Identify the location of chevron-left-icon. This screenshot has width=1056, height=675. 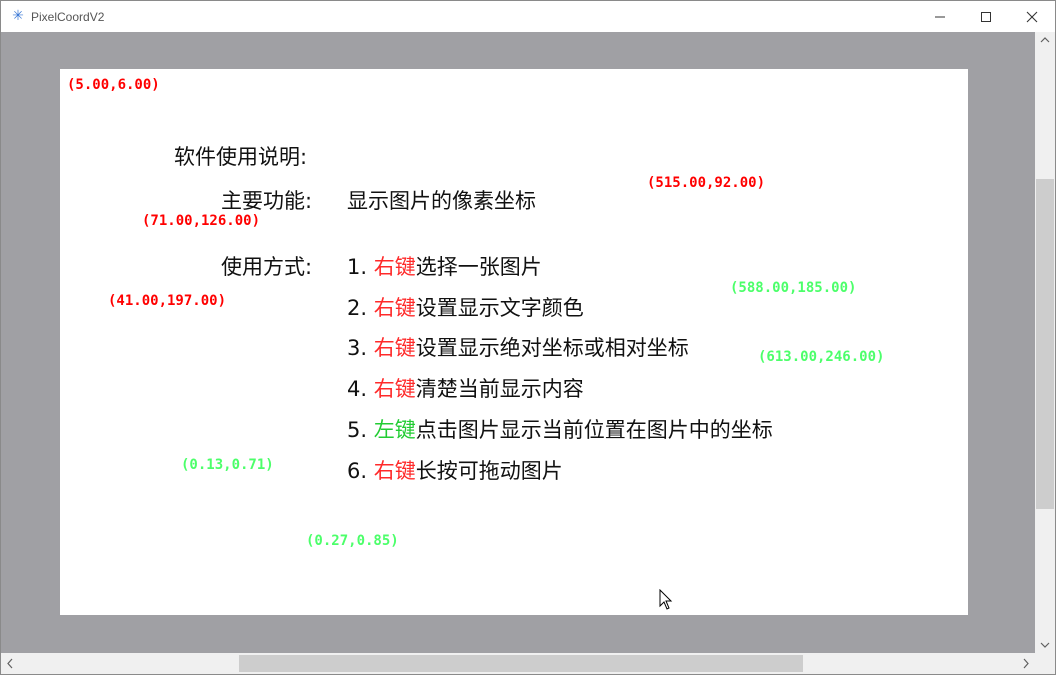
(10, 663).